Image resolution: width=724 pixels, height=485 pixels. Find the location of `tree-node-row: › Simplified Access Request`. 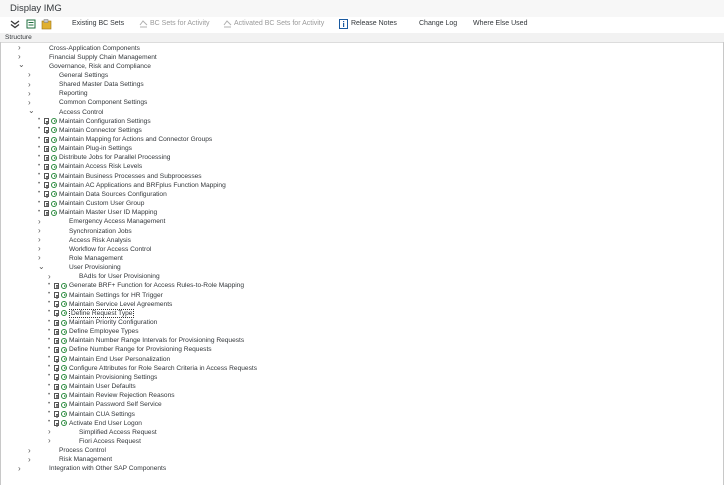

tree-node-row: › Simplified Access Request is located at coordinates (361, 432).